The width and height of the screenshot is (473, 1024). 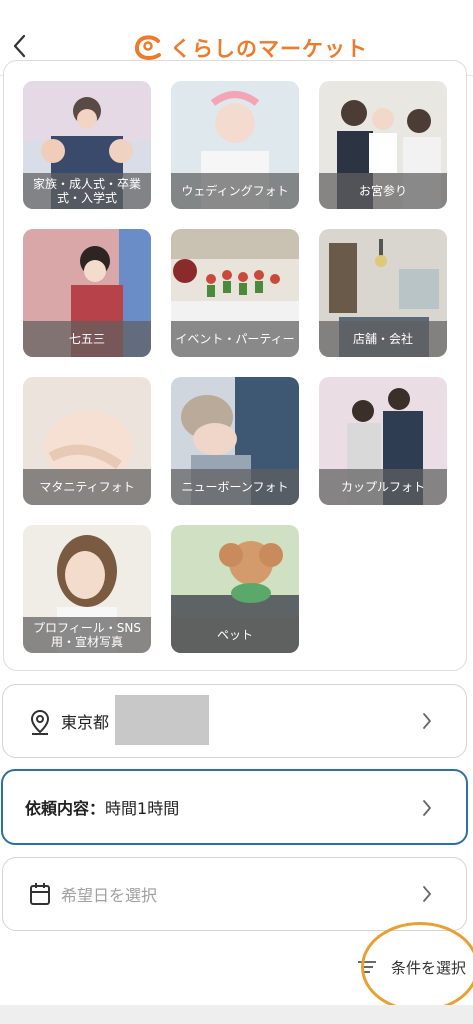 I want to click on category-tile-store: 店舗・会社, so click(x=383, y=293).